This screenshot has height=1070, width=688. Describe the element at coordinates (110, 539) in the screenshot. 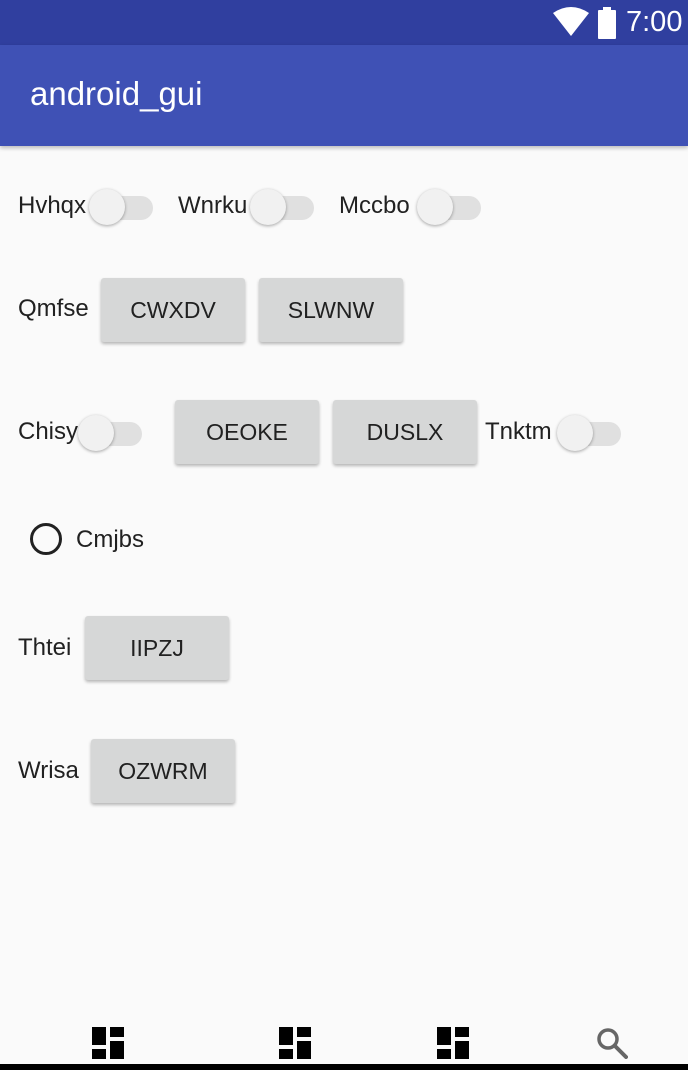

I see `radio-label-cmjbs: Cmjbs` at that location.